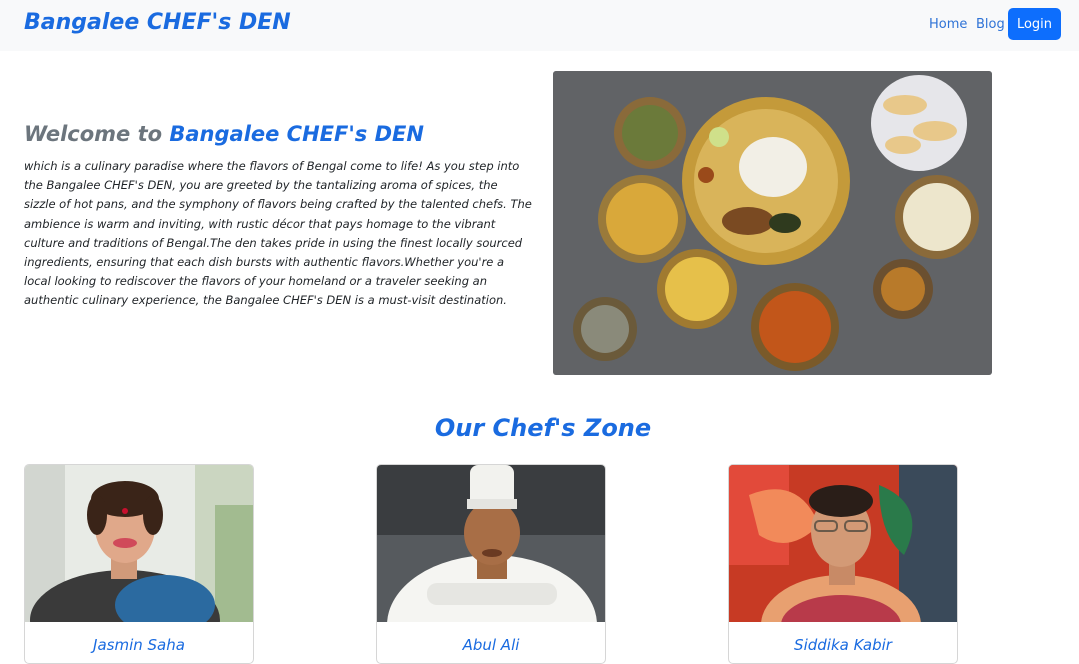 The width and height of the screenshot is (1079, 664). I want to click on chef-name: Abul Ali, so click(491, 645).